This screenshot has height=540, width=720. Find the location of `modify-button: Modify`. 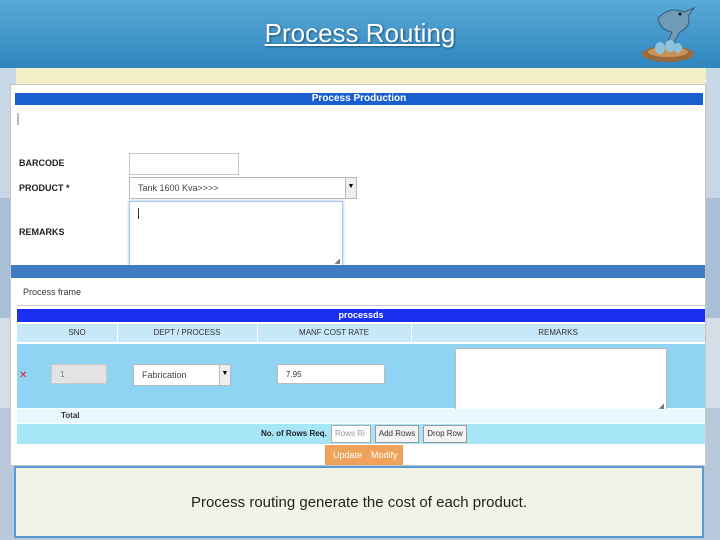

modify-button: Modify is located at coordinates (384, 455).